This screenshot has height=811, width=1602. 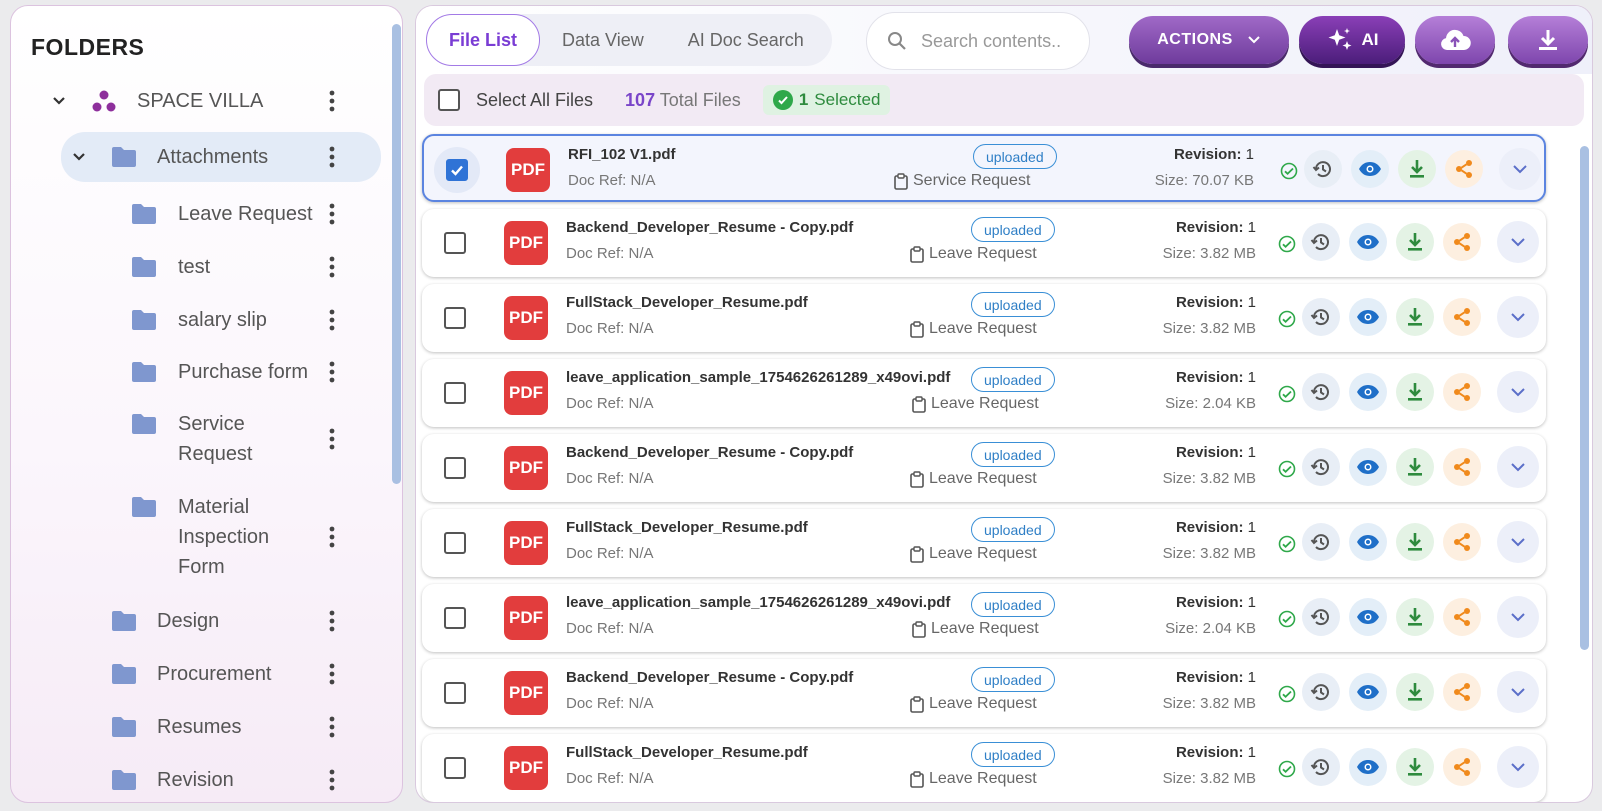 What do you see at coordinates (746, 40) in the screenshot?
I see `tab-ai-doc-search: AI Doc Search` at bounding box center [746, 40].